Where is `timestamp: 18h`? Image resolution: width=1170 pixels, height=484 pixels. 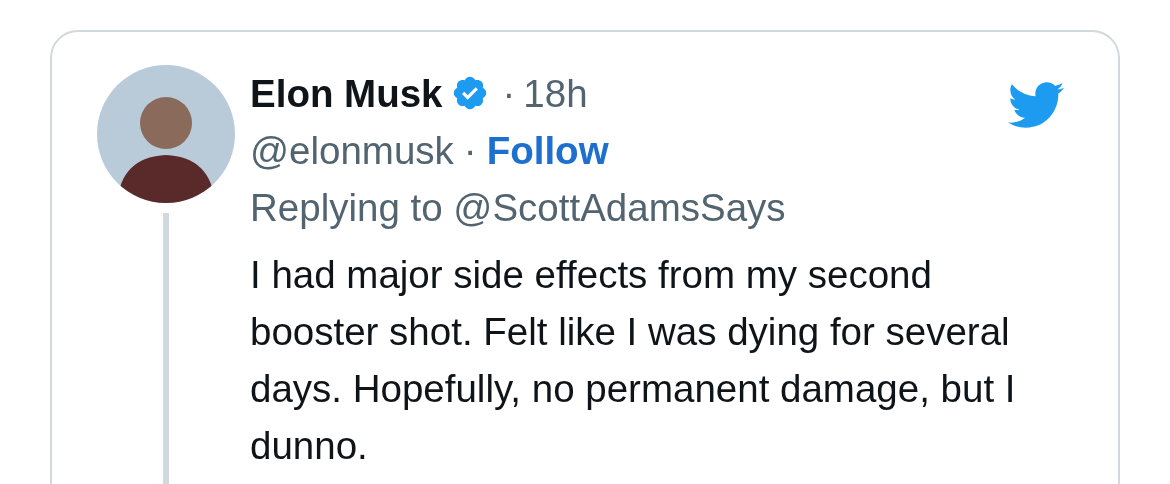
timestamp: 18h is located at coordinates (555, 93).